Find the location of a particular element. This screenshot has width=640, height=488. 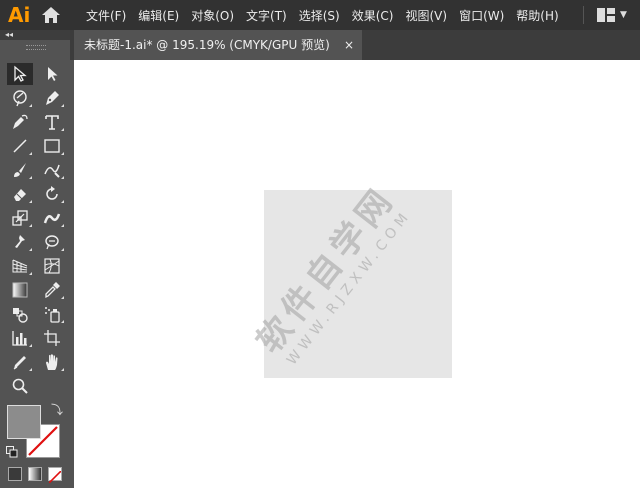

paintbrush-tool-icon is located at coordinates (20, 170).